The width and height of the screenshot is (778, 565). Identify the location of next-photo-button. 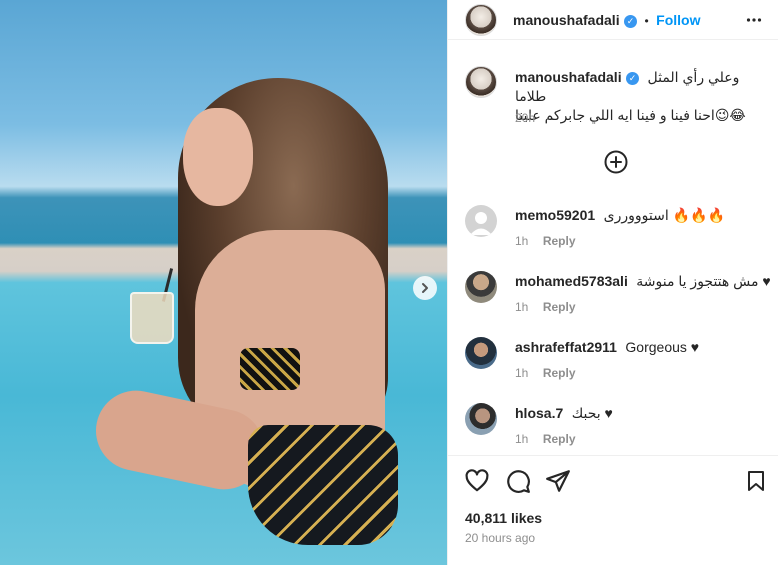
(425, 288).